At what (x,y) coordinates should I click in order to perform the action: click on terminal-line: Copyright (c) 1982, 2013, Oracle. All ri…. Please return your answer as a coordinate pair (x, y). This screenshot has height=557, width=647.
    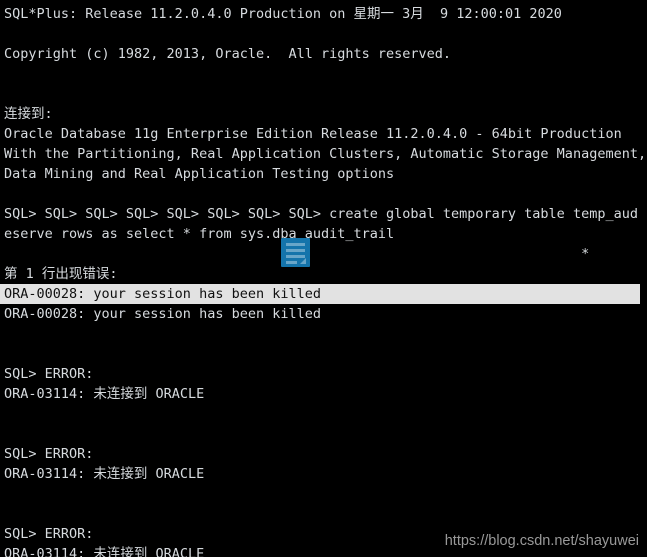
    Looking at the image, I should click on (228, 54).